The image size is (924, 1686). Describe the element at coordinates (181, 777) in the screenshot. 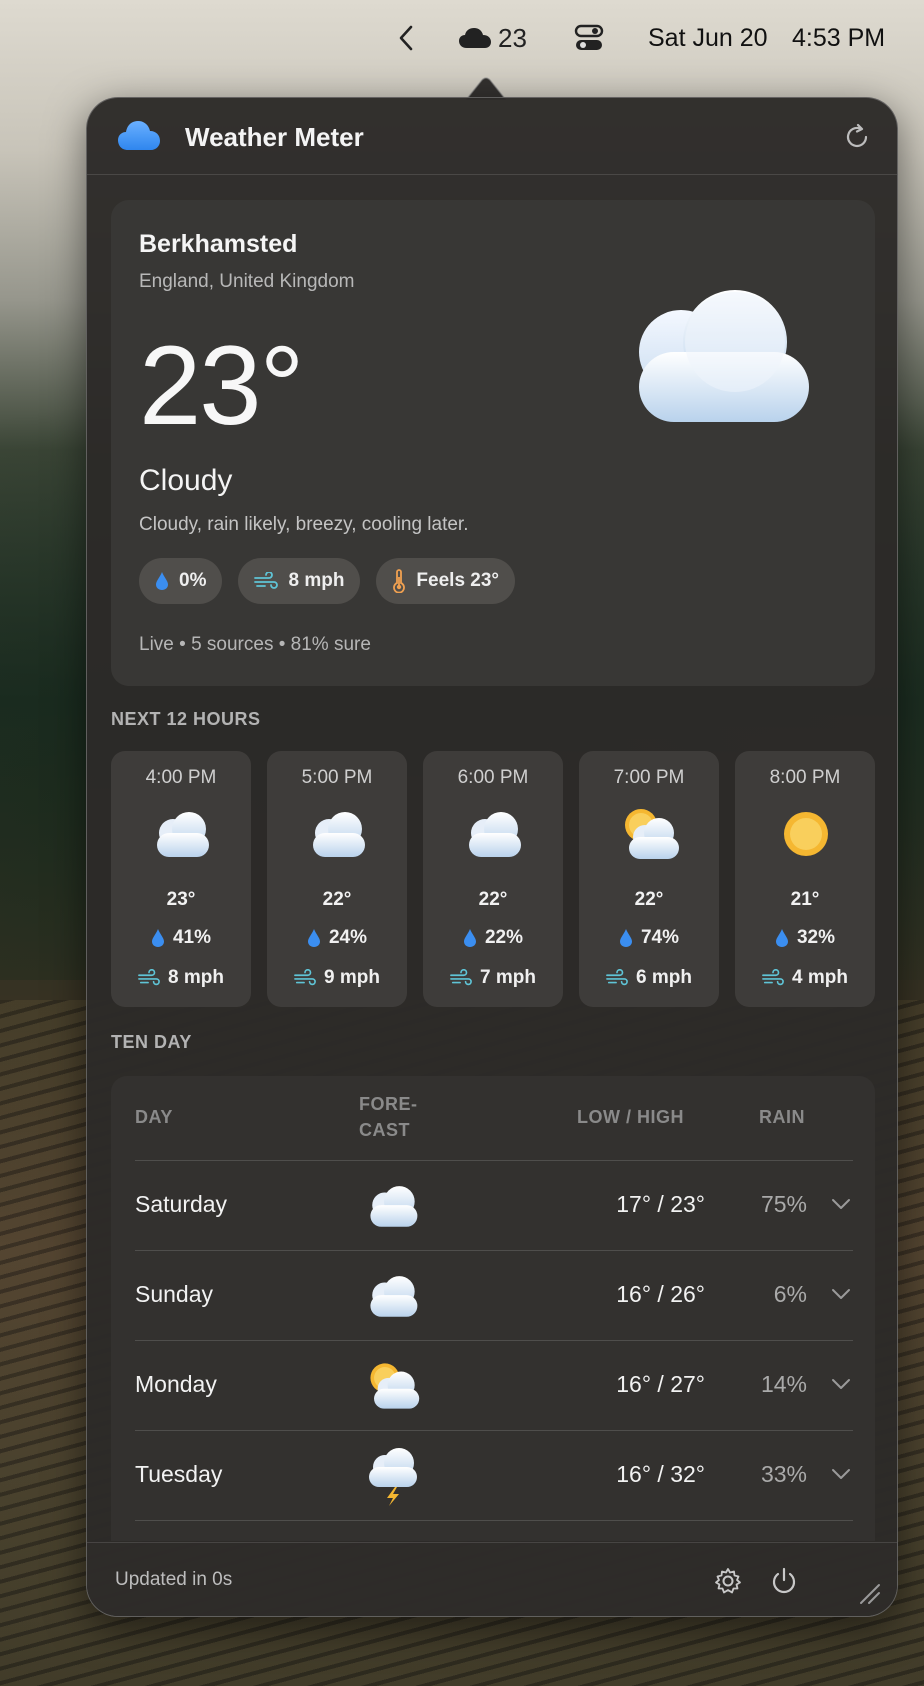

I see `hour-time: 4:00 PM` at that location.